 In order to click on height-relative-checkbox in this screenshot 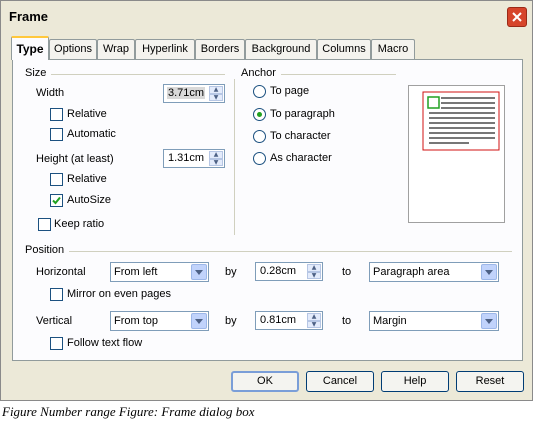, I will do `click(56, 179)`.